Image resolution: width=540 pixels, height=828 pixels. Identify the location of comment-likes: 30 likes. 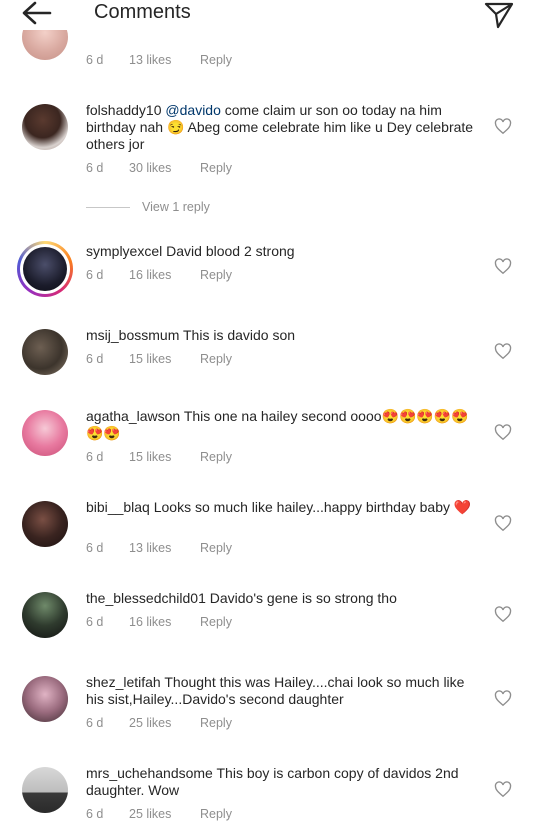
(164, 168).